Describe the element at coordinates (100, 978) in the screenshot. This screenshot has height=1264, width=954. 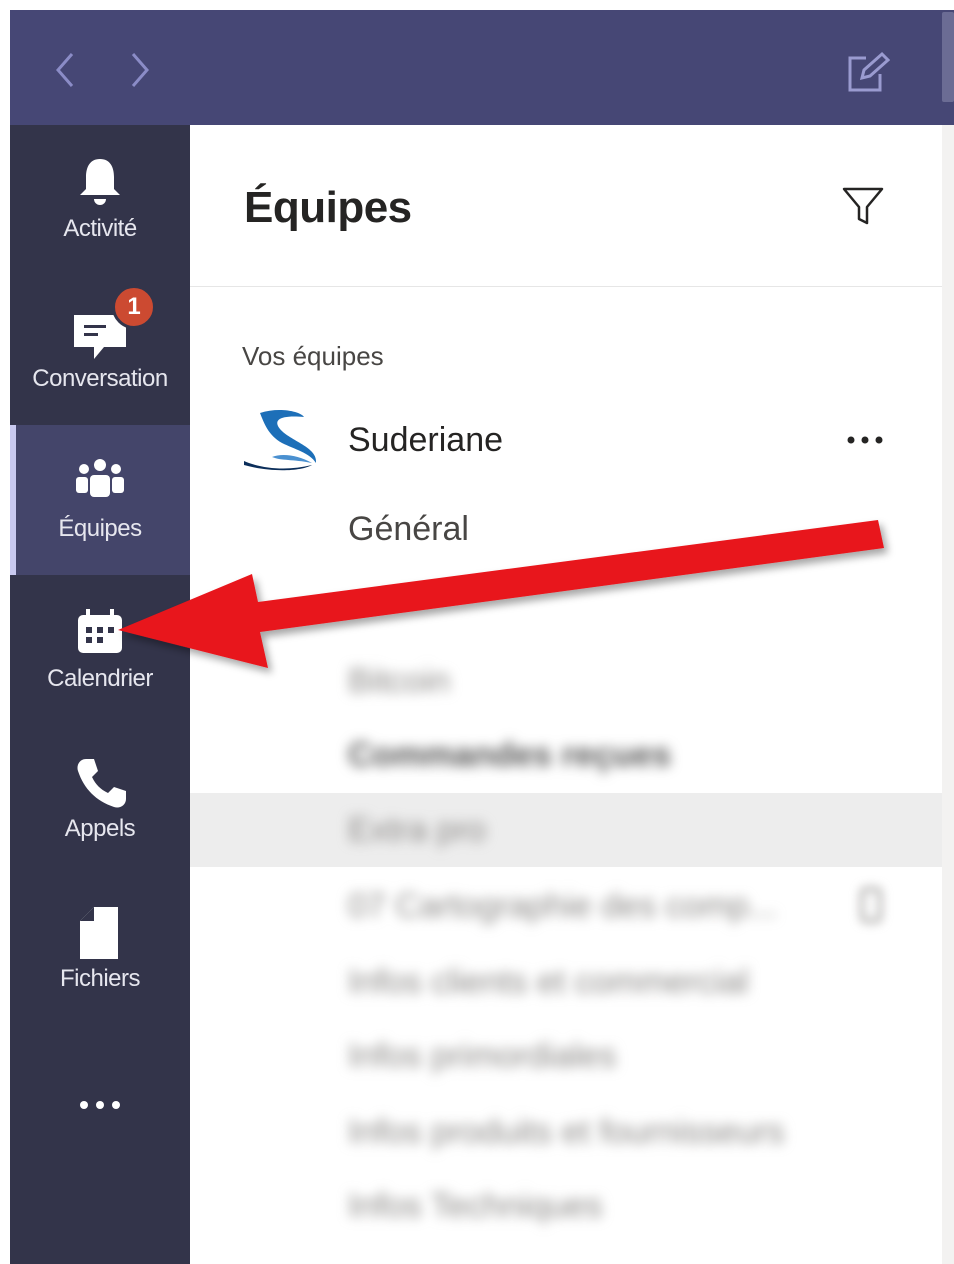
I see `rail-label: Fichiers` at that location.